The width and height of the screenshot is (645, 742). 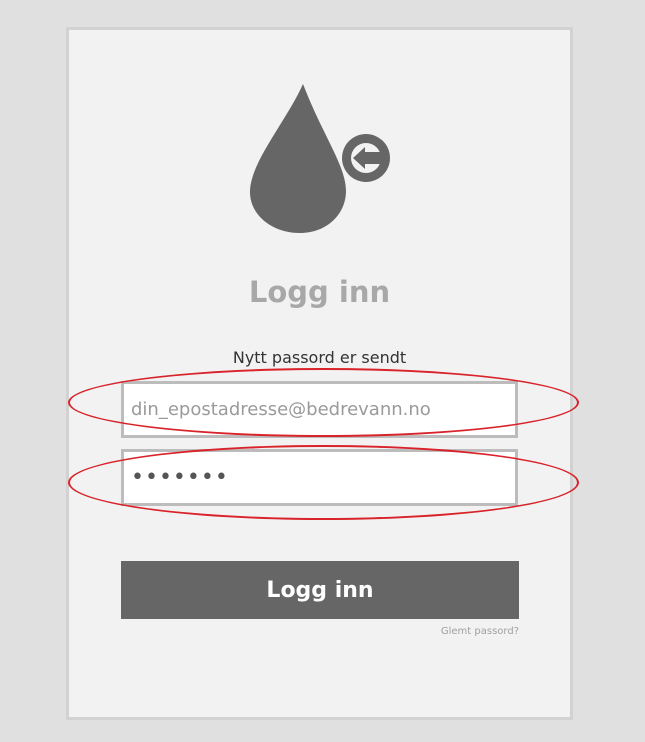 What do you see at coordinates (320, 590) in the screenshot?
I see `login-button: Logg inn` at bounding box center [320, 590].